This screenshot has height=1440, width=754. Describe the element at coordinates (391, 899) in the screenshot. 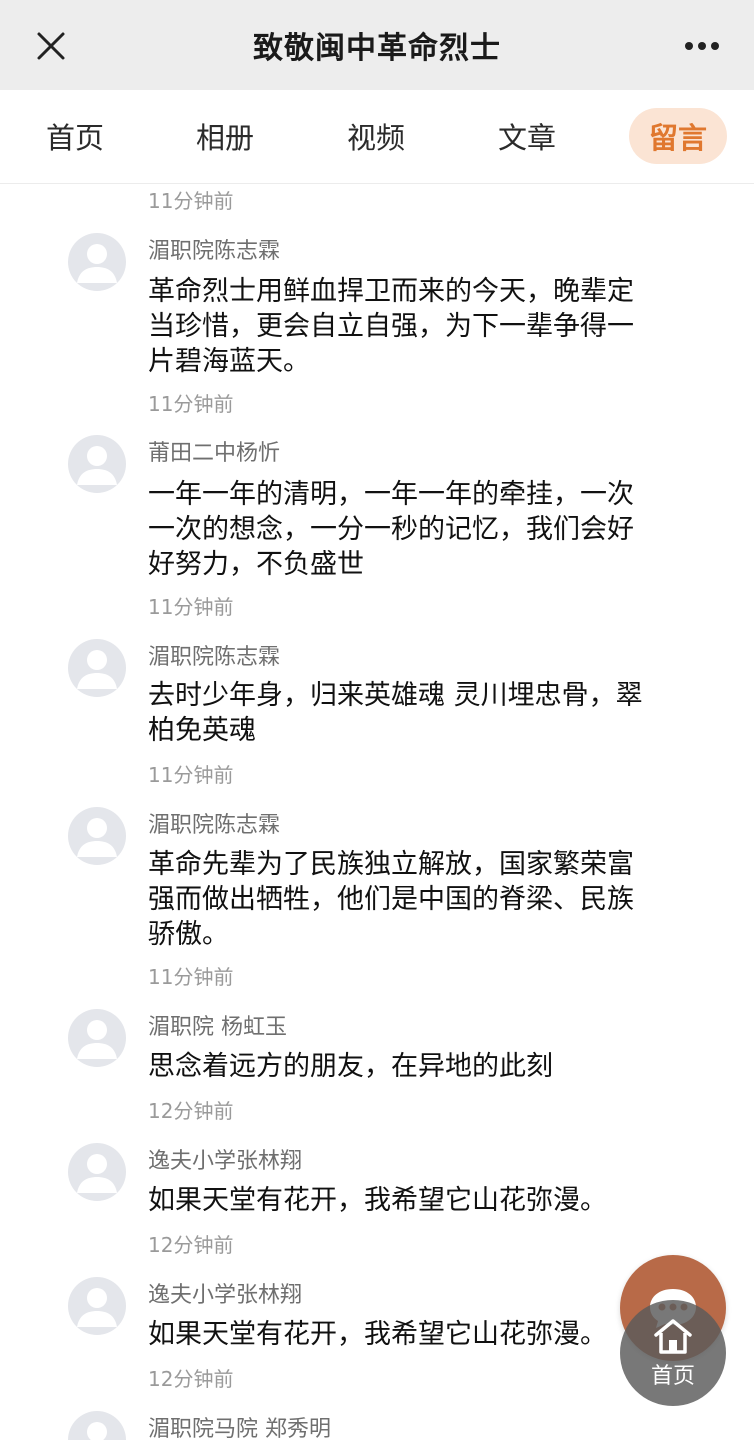

I see `comment-text: 革命先辈为了民族独立解放，国家繁荣富强而做出牺牲，他们是中国的脊梁、民族骄傲。` at that location.